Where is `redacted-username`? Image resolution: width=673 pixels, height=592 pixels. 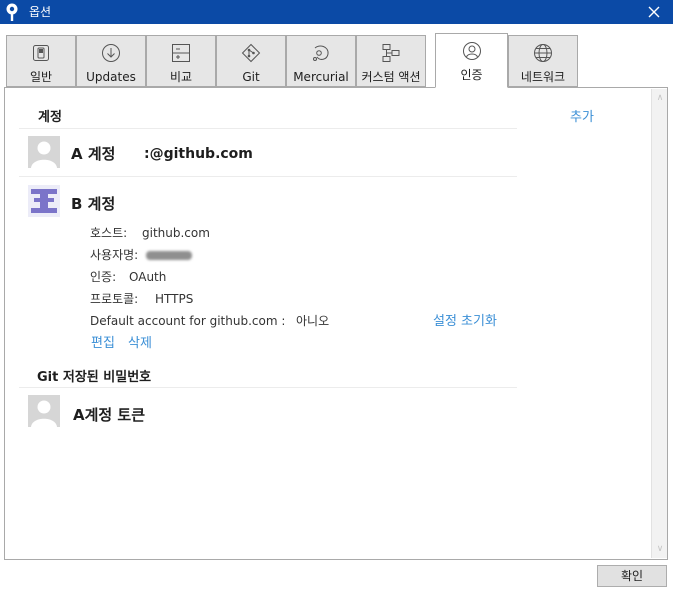 redacted-username is located at coordinates (169, 255).